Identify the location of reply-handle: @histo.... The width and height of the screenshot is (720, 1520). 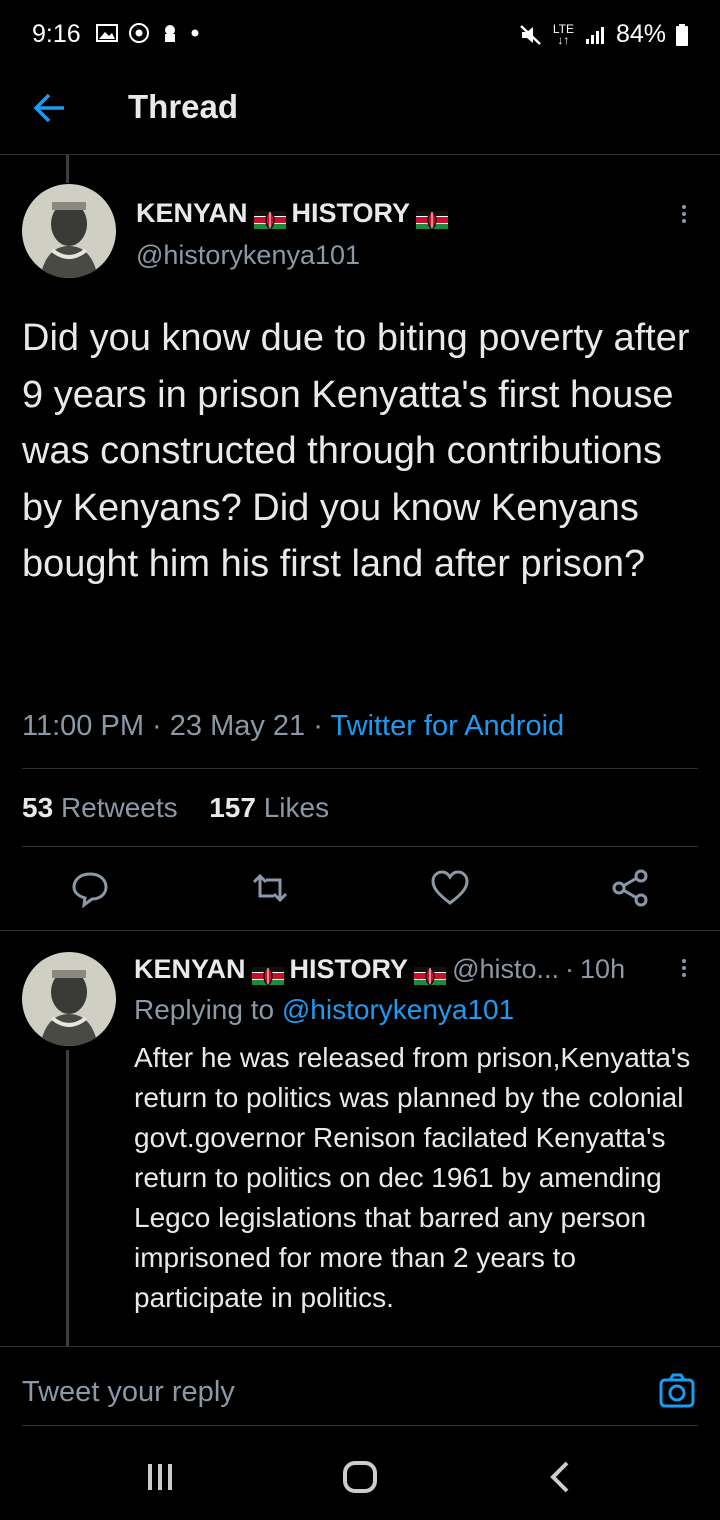
(506, 969).